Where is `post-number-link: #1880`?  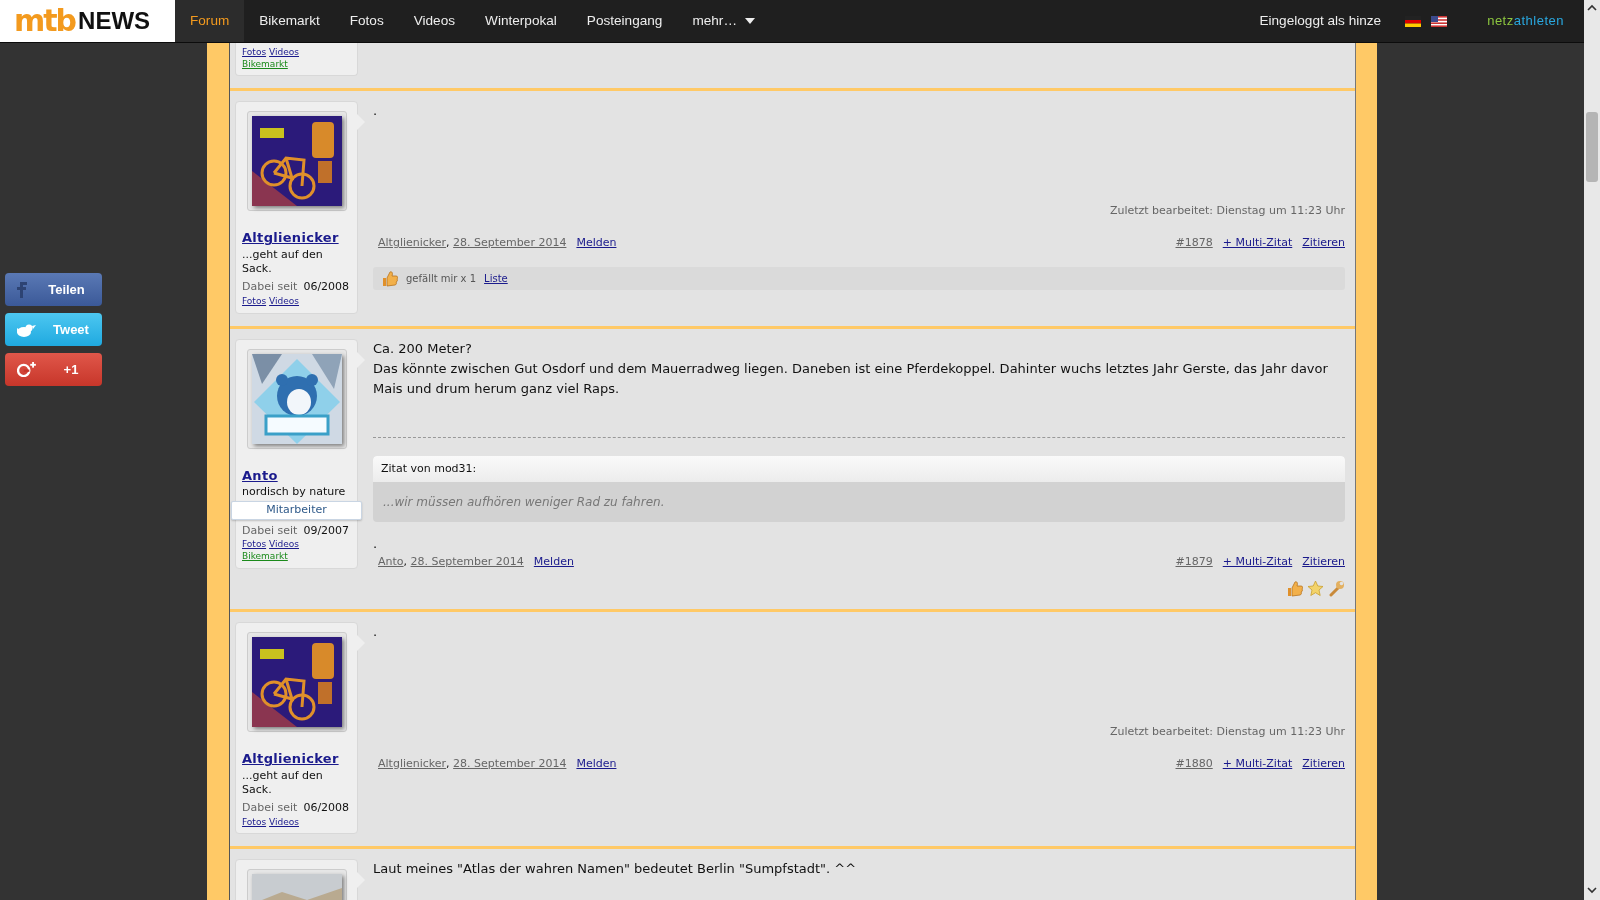
post-number-link: #1880 is located at coordinates (1194, 764).